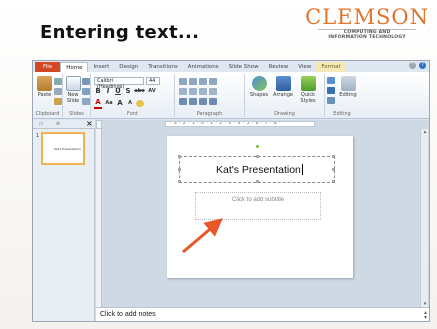  What do you see at coordinates (64, 225) in the screenshot?
I see `slides-thumbnail-pane: 1 Kat's Presentation` at bounding box center [64, 225].